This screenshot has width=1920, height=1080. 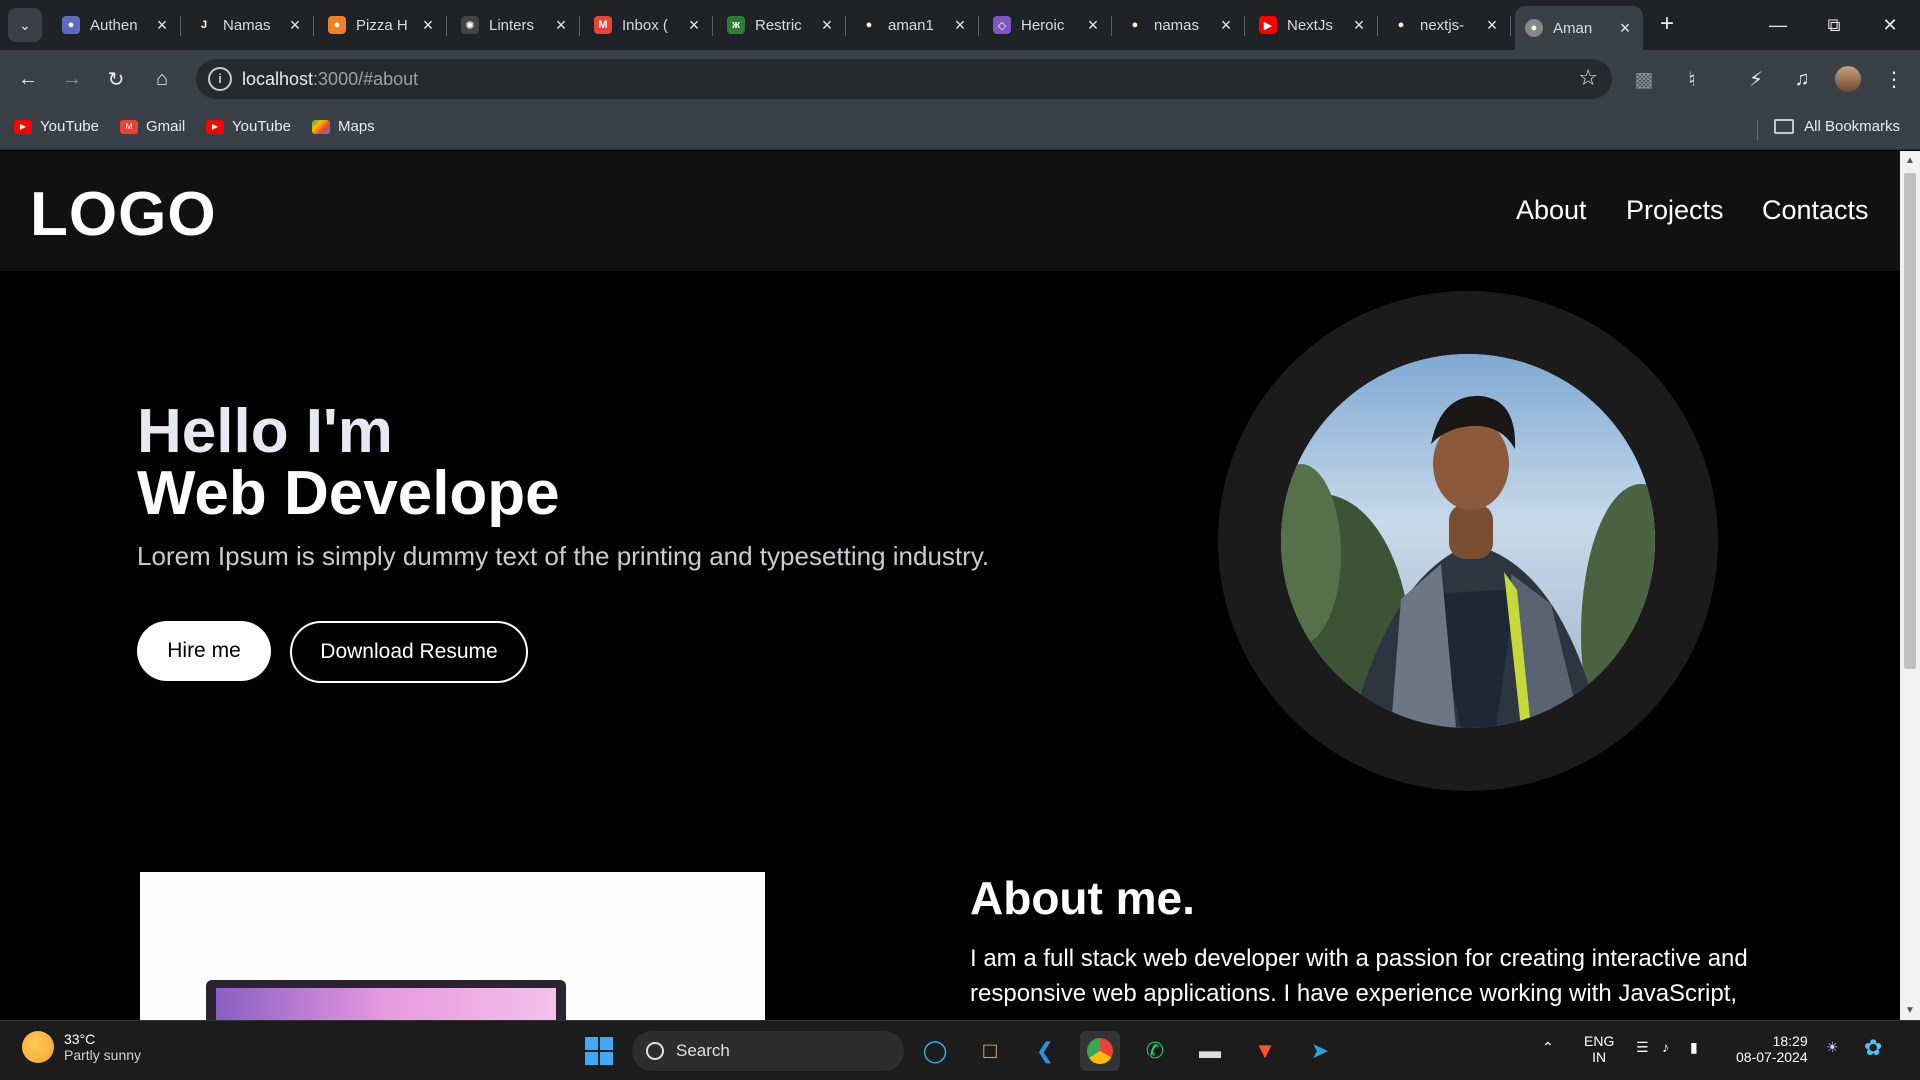 I want to click on arrow-right-icon: →, so click(x=72, y=78).